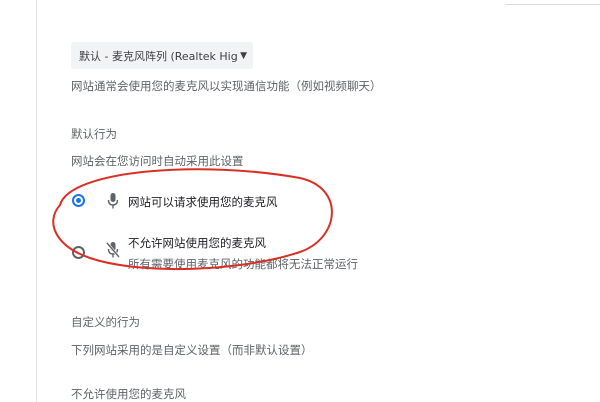 The image size is (600, 402). I want to click on option-block-label: 不允许网站使用您的麦克风, so click(197, 243).